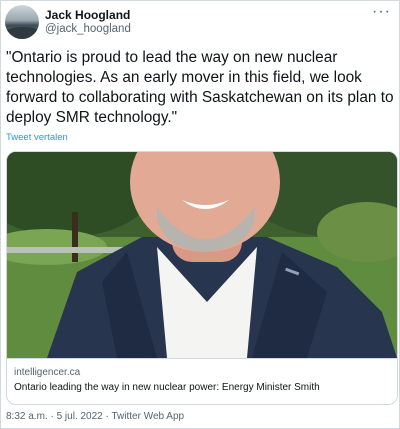 The height and width of the screenshot is (429, 400). What do you see at coordinates (37, 137) in the screenshot?
I see `translate-tweet-link: Tweet vertalen` at bounding box center [37, 137].